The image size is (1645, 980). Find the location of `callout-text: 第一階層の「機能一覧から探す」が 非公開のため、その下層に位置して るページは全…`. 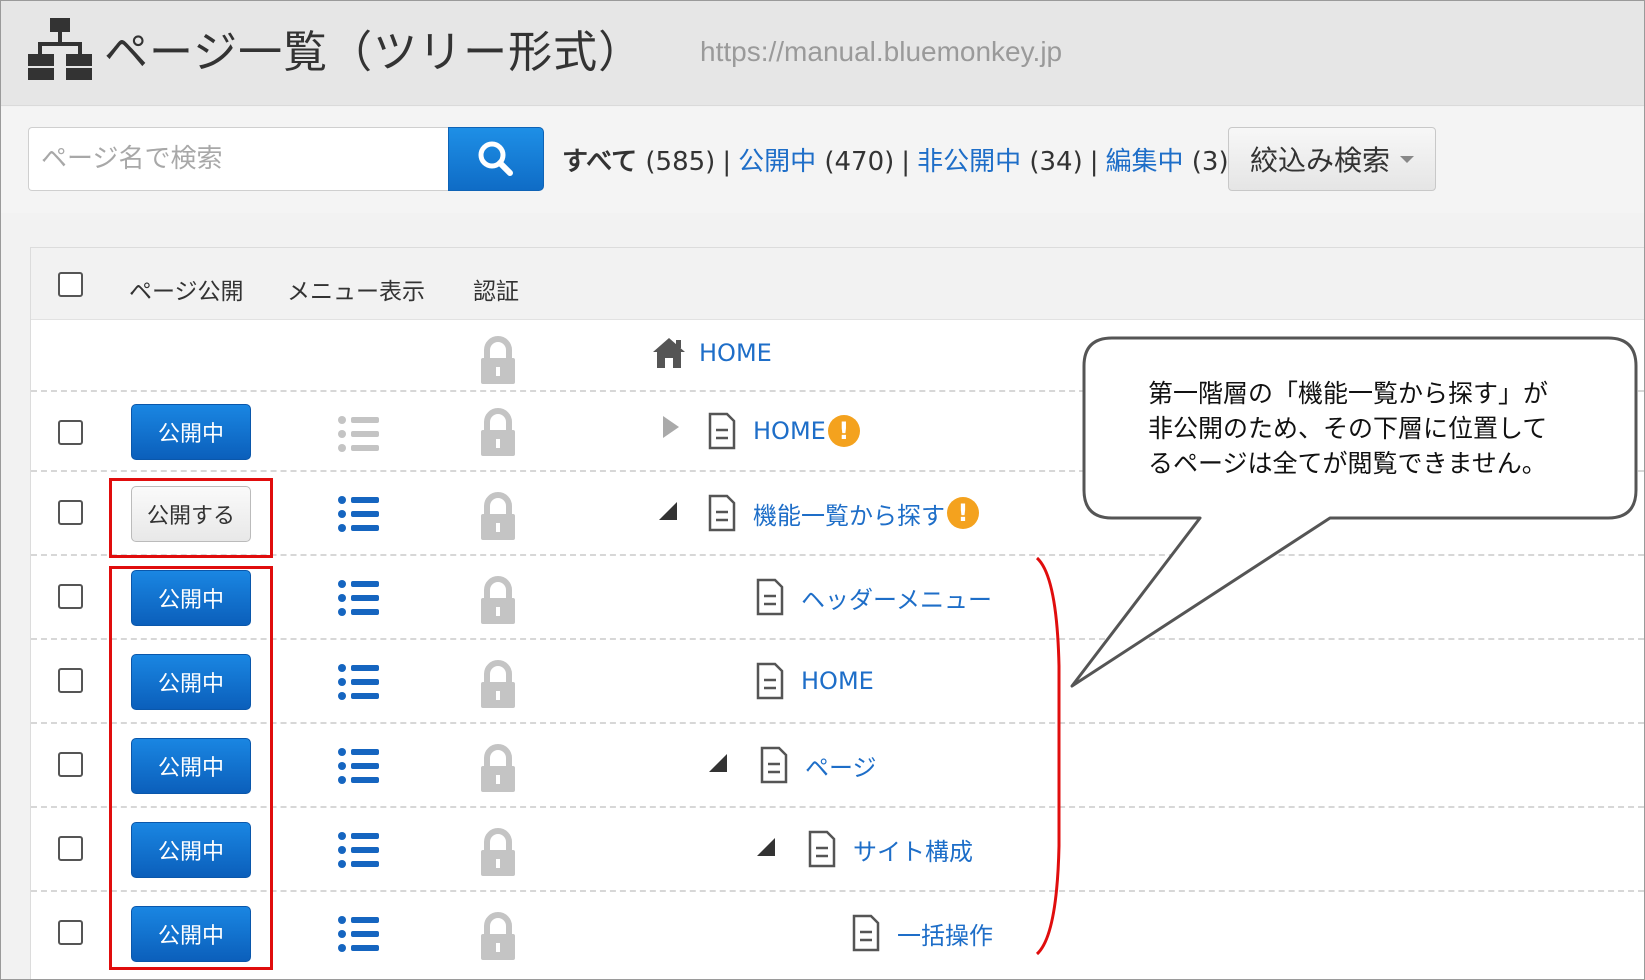

callout-text: 第一階層の「機能一覧から探す」が 非公開のため、その下層に位置して るページは全… is located at coordinates (1383, 428).